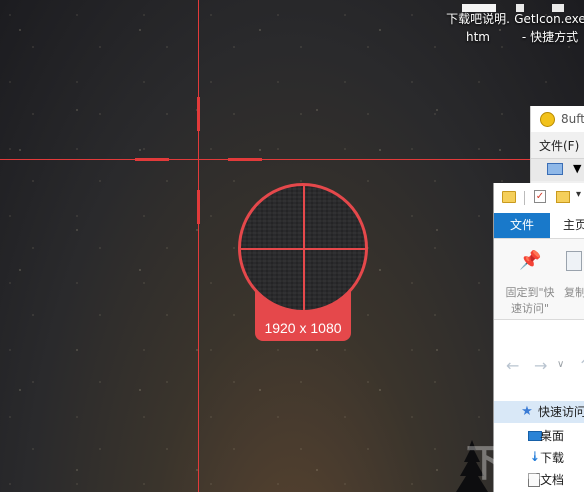  What do you see at coordinates (577, 168) in the screenshot?
I see `dropdown-arrow-icon: ▼` at bounding box center [577, 168].